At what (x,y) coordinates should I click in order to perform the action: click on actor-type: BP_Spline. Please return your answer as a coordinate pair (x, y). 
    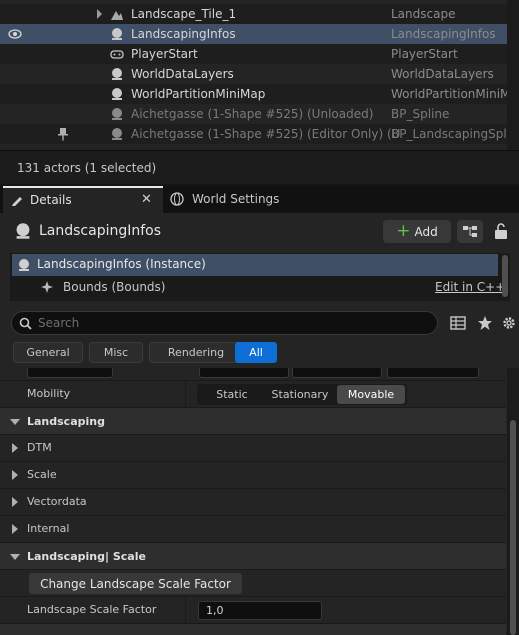
    Looking at the image, I should click on (420, 114).